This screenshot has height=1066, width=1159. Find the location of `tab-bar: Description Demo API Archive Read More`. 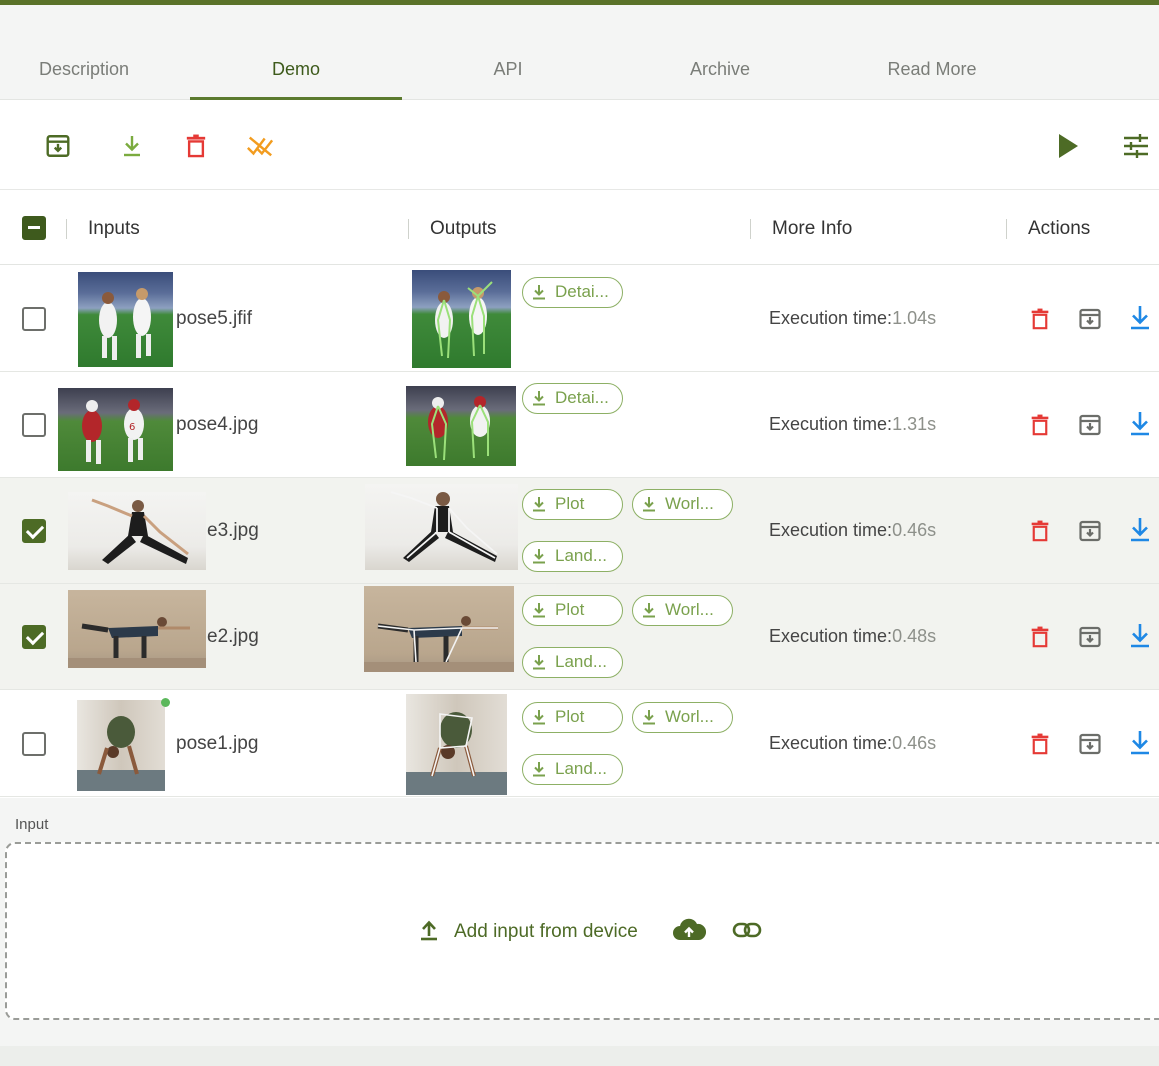

tab-bar: Description Demo API Archive Read More is located at coordinates (579, 68).